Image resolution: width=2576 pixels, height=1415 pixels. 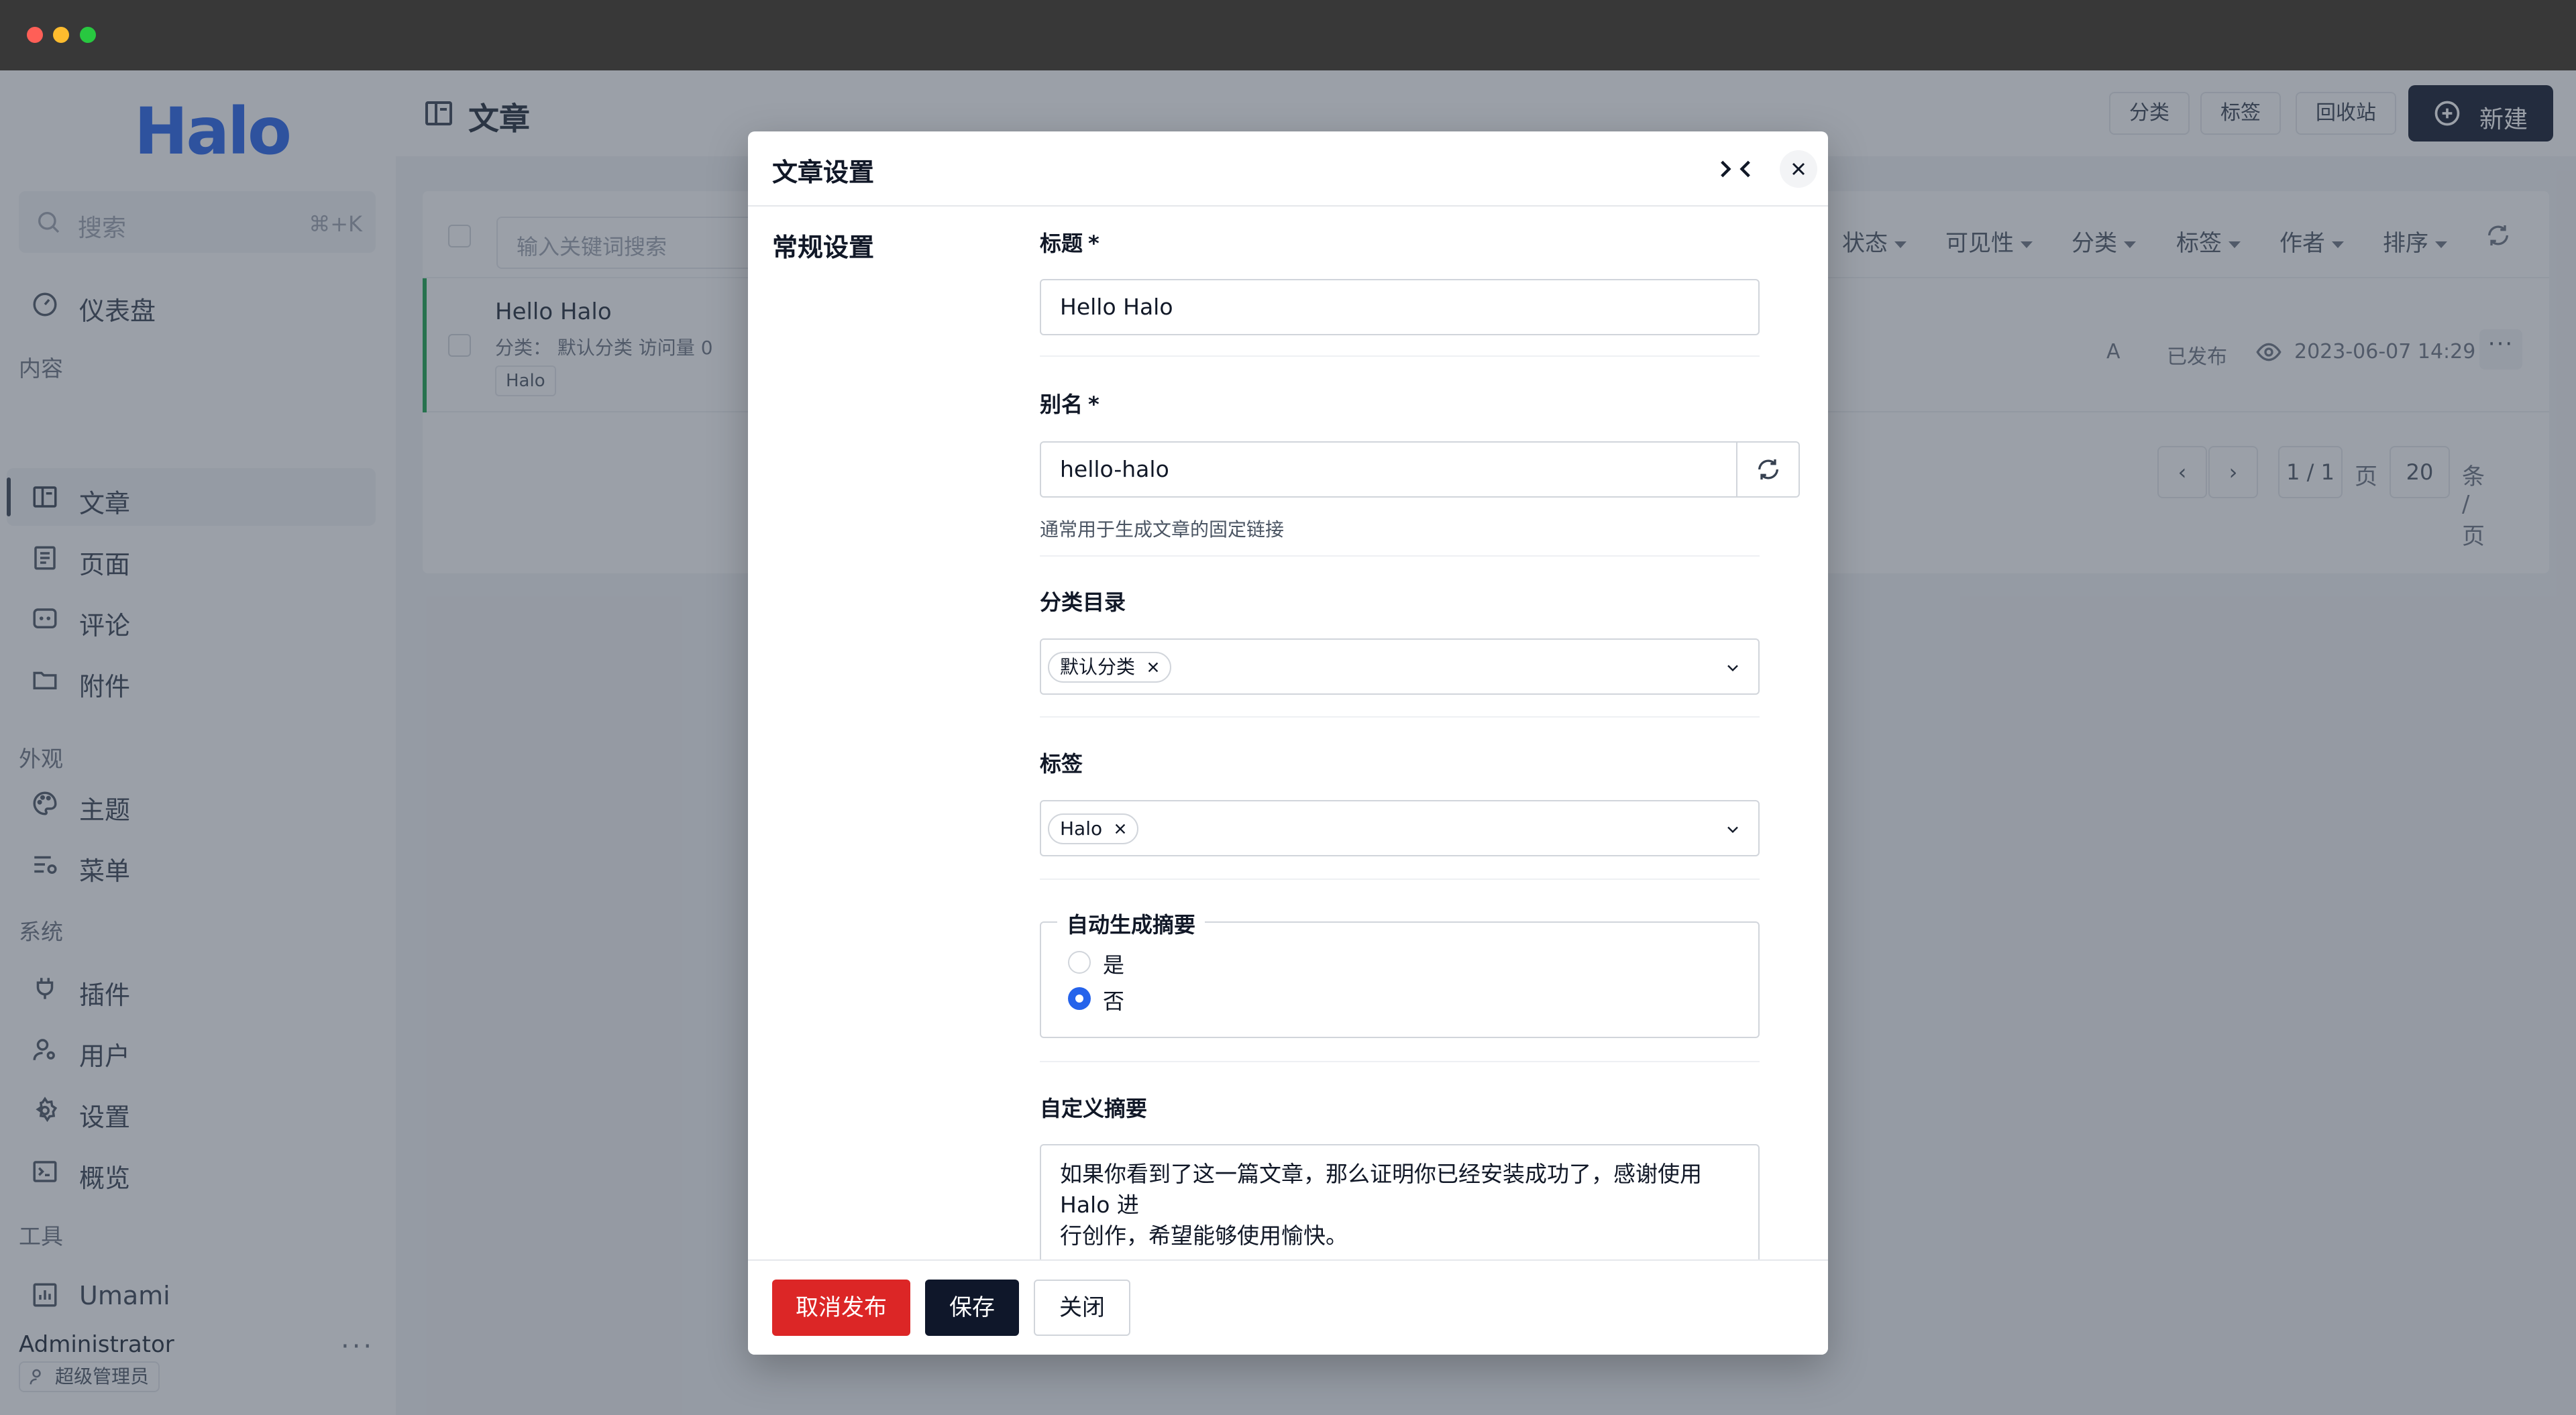 What do you see at coordinates (88, 35) in the screenshot?
I see `maximize-window-button` at bounding box center [88, 35].